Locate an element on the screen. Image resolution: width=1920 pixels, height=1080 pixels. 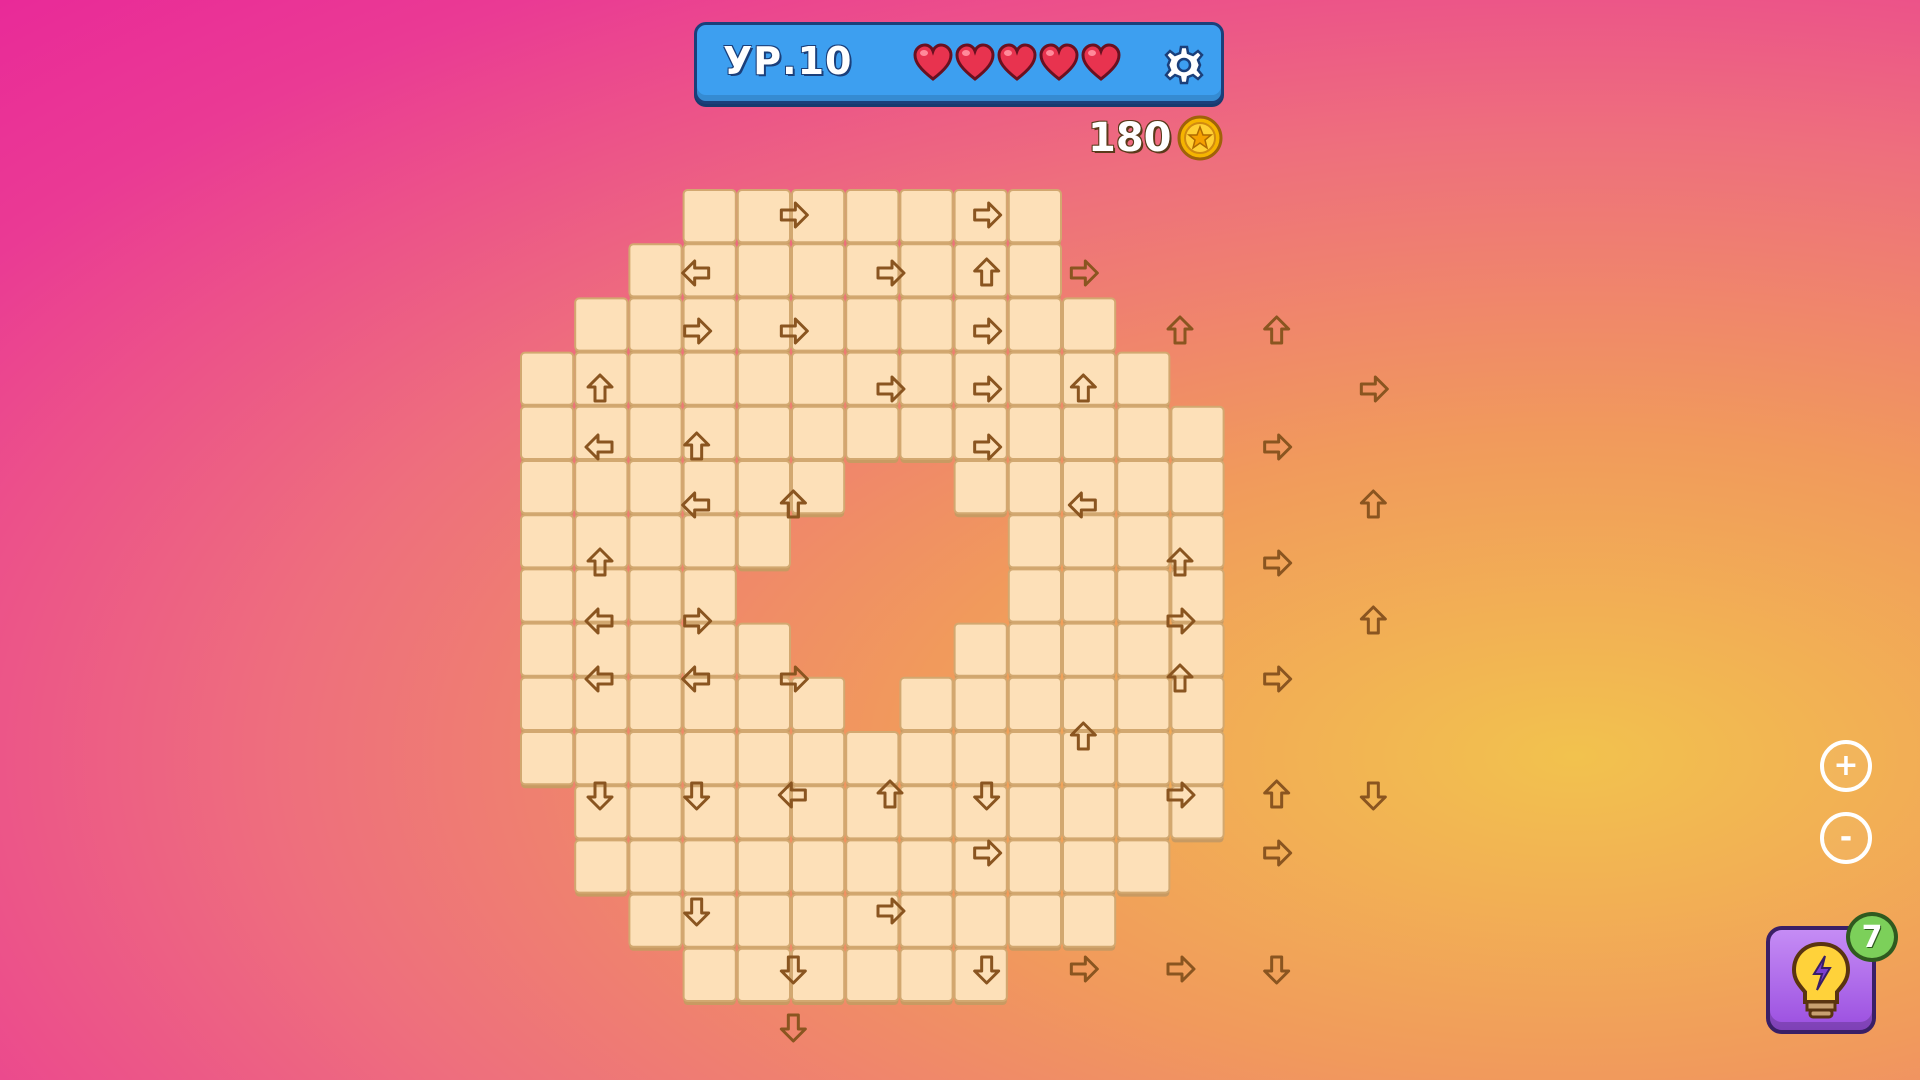
zoom-in-button: + is located at coordinates (1846, 766).